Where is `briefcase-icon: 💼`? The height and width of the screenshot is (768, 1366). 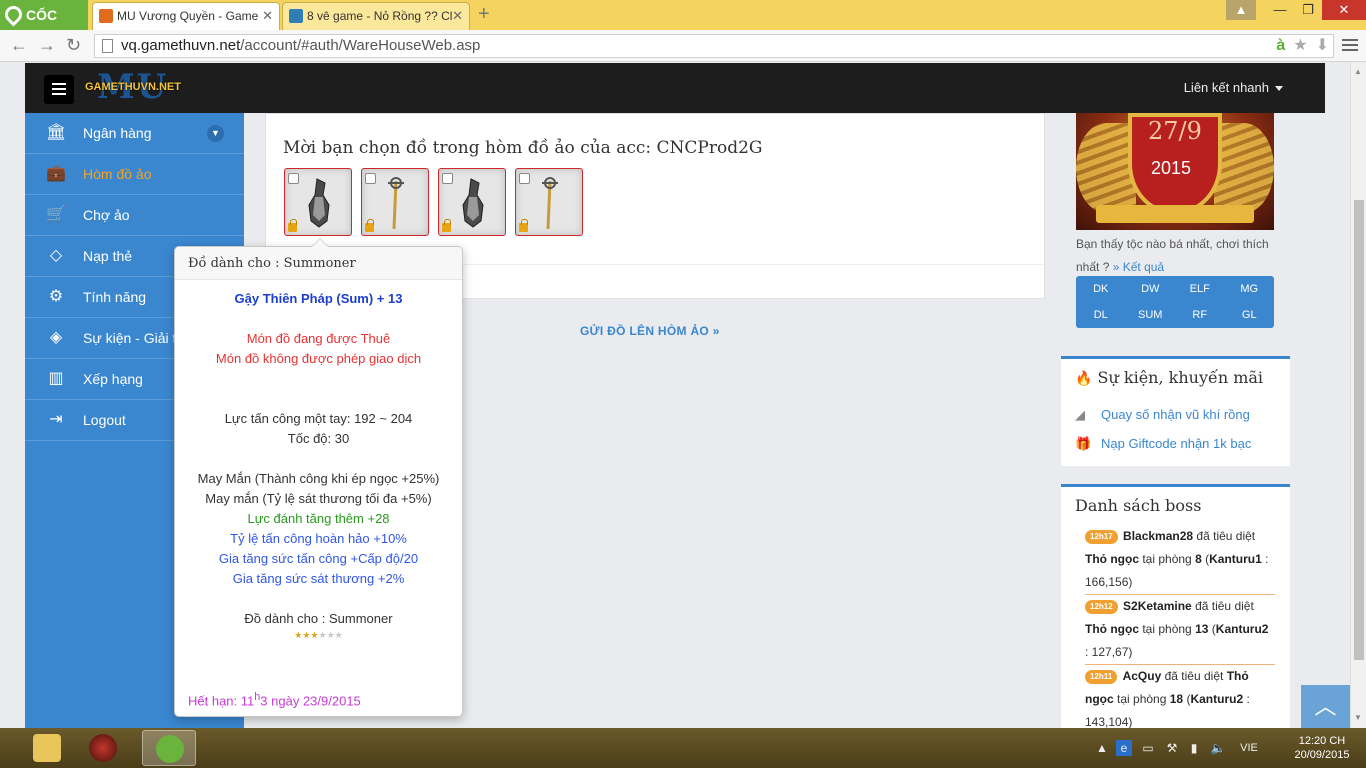 briefcase-icon: 💼 is located at coordinates (56, 173).